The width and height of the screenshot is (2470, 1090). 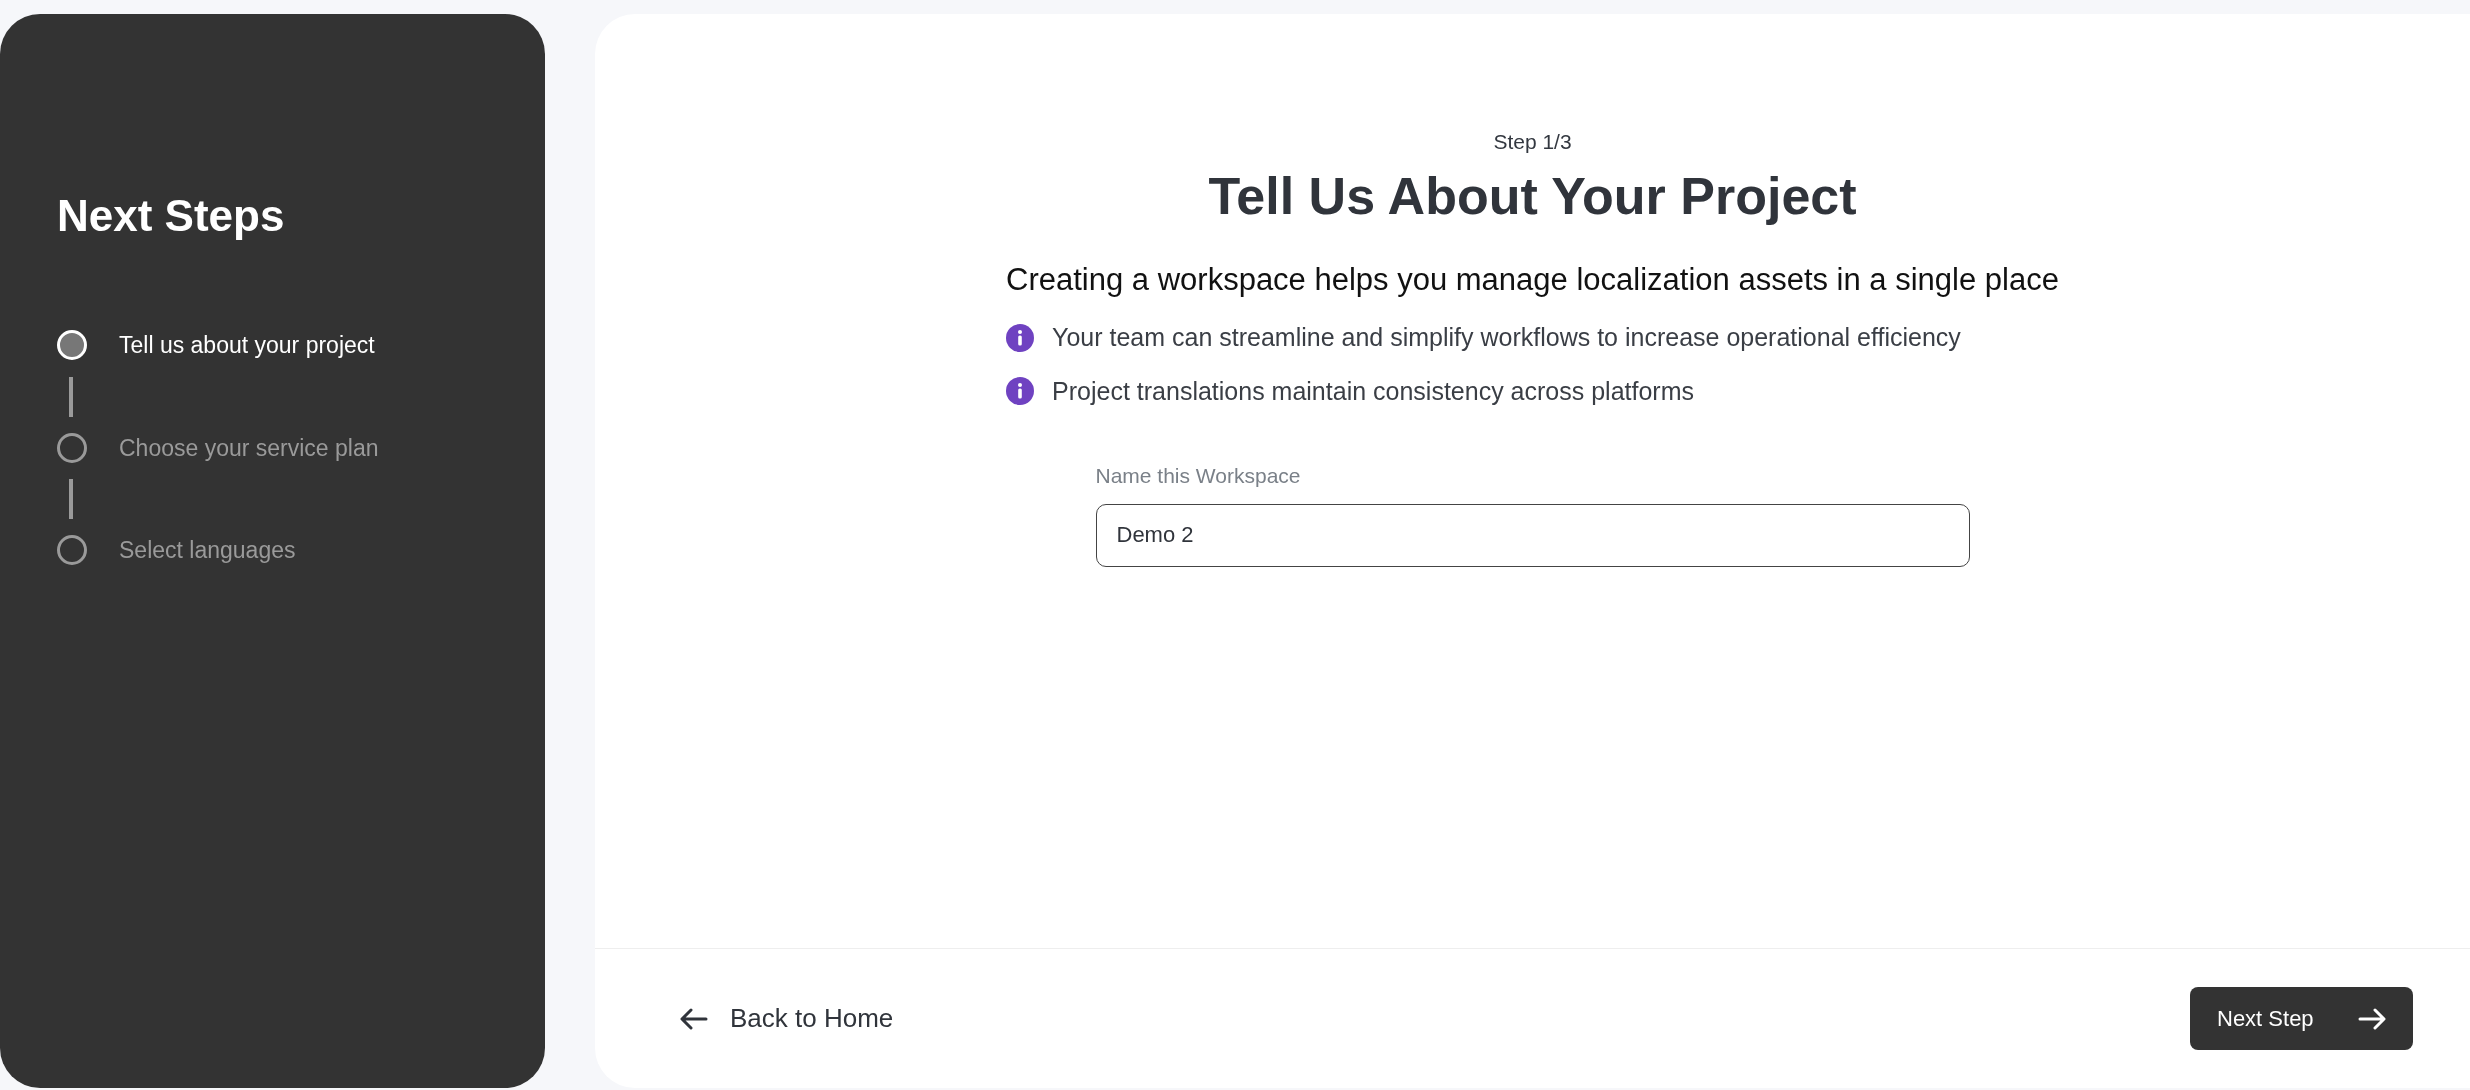 What do you see at coordinates (2301, 1018) in the screenshot?
I see `next-step-button: Next Step` at bounding box center [2301, 1018].